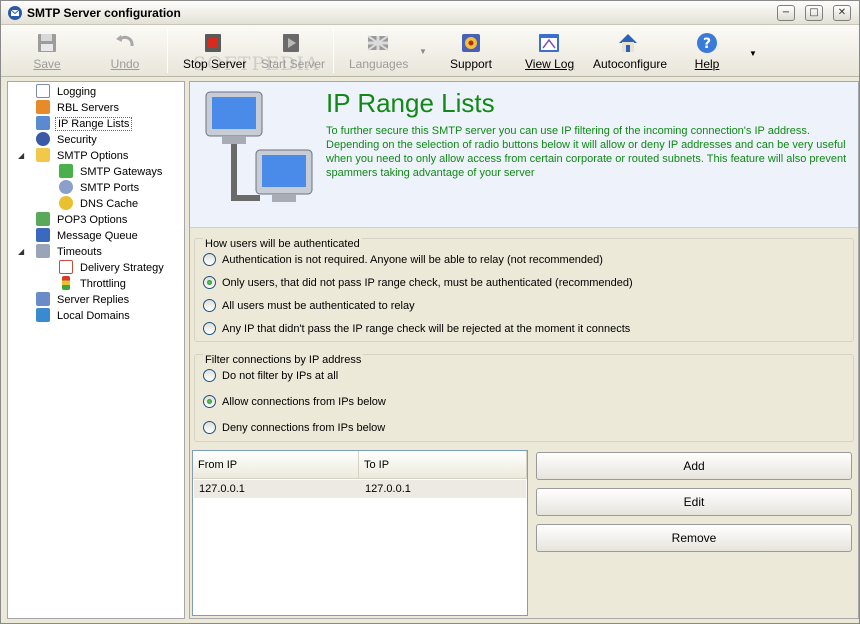 The width and height of the screenshot is (860, 624). I want to click on autoconfigure-button: Autoconfigure, so click(630, 51).